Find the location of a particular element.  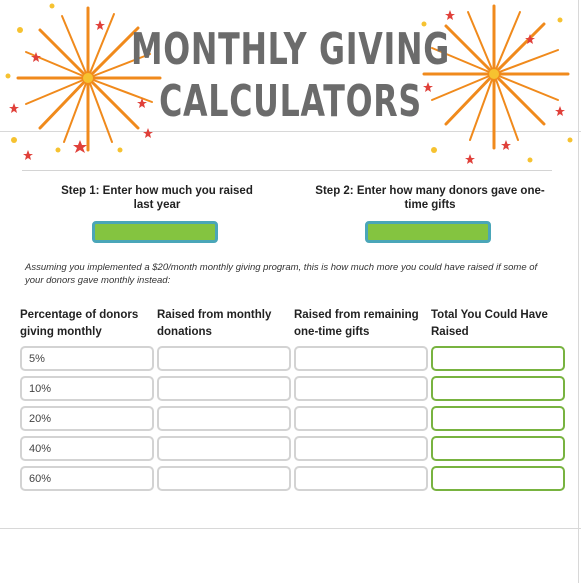

percent-field: 60% is located at coordinates (87, 478).